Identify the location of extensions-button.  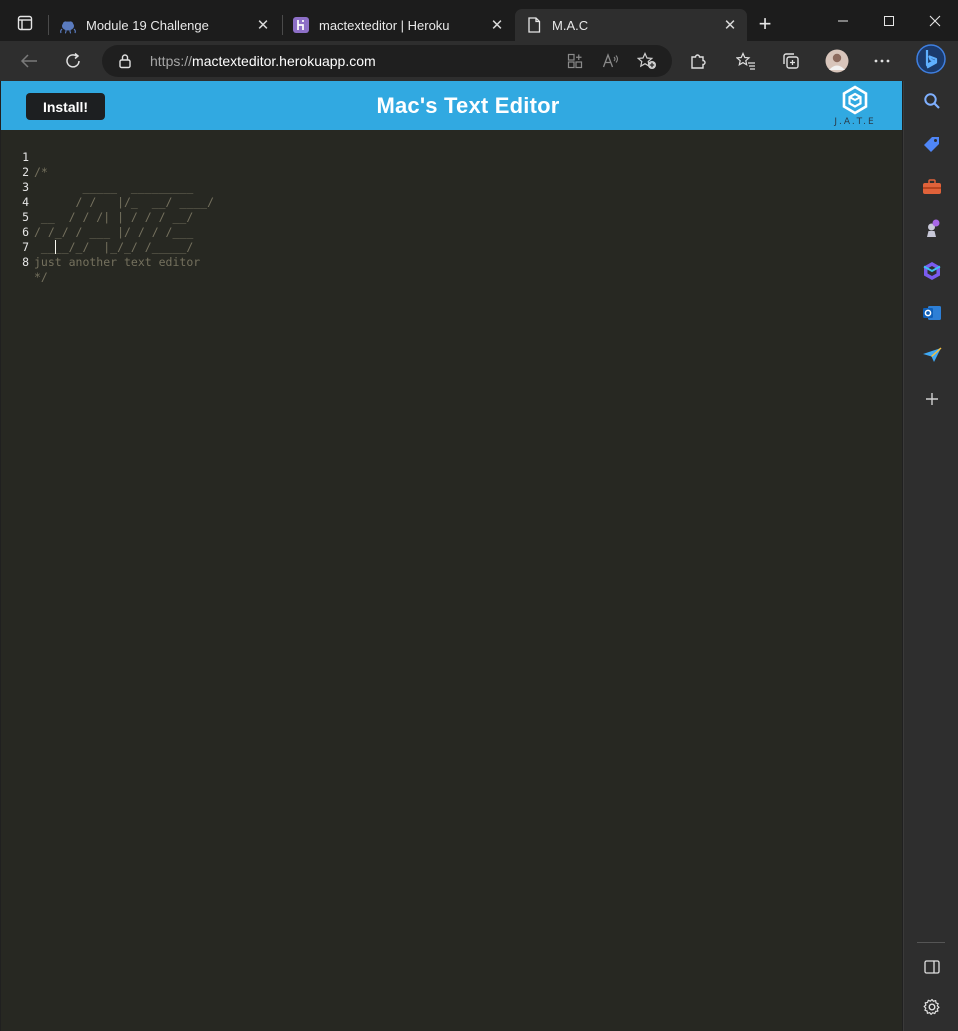
(698, 61).